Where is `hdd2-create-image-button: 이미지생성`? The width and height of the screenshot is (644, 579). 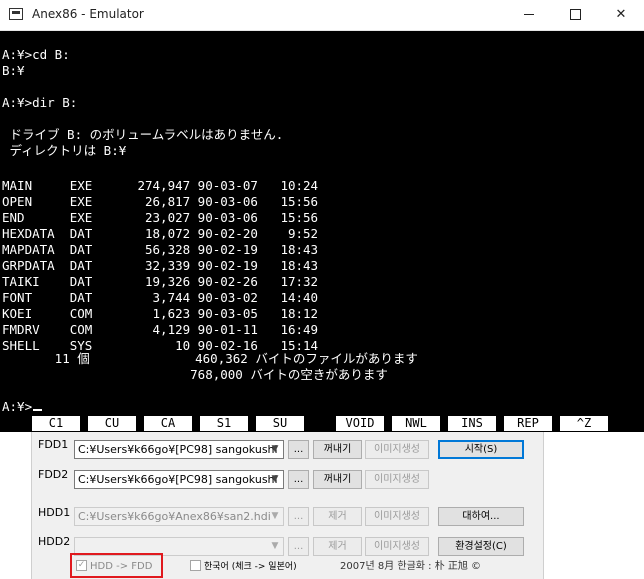 hdd2-create-image-button: 이미지생성 is located at coordinates (397, 546).